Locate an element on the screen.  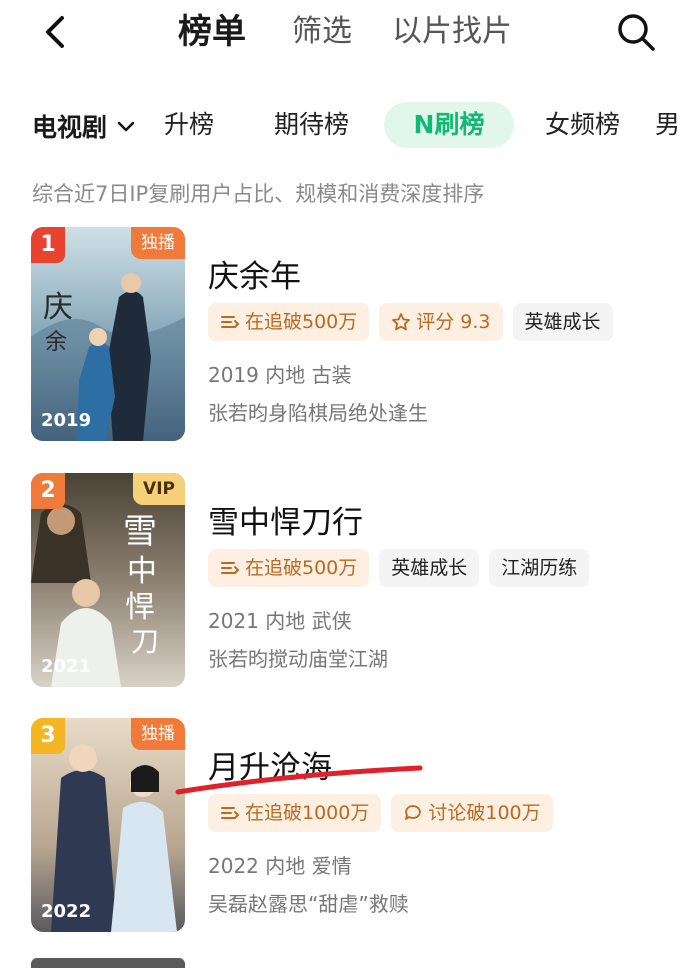
chip-rating: 评分 9.3 is located at coordinates (441, 322).